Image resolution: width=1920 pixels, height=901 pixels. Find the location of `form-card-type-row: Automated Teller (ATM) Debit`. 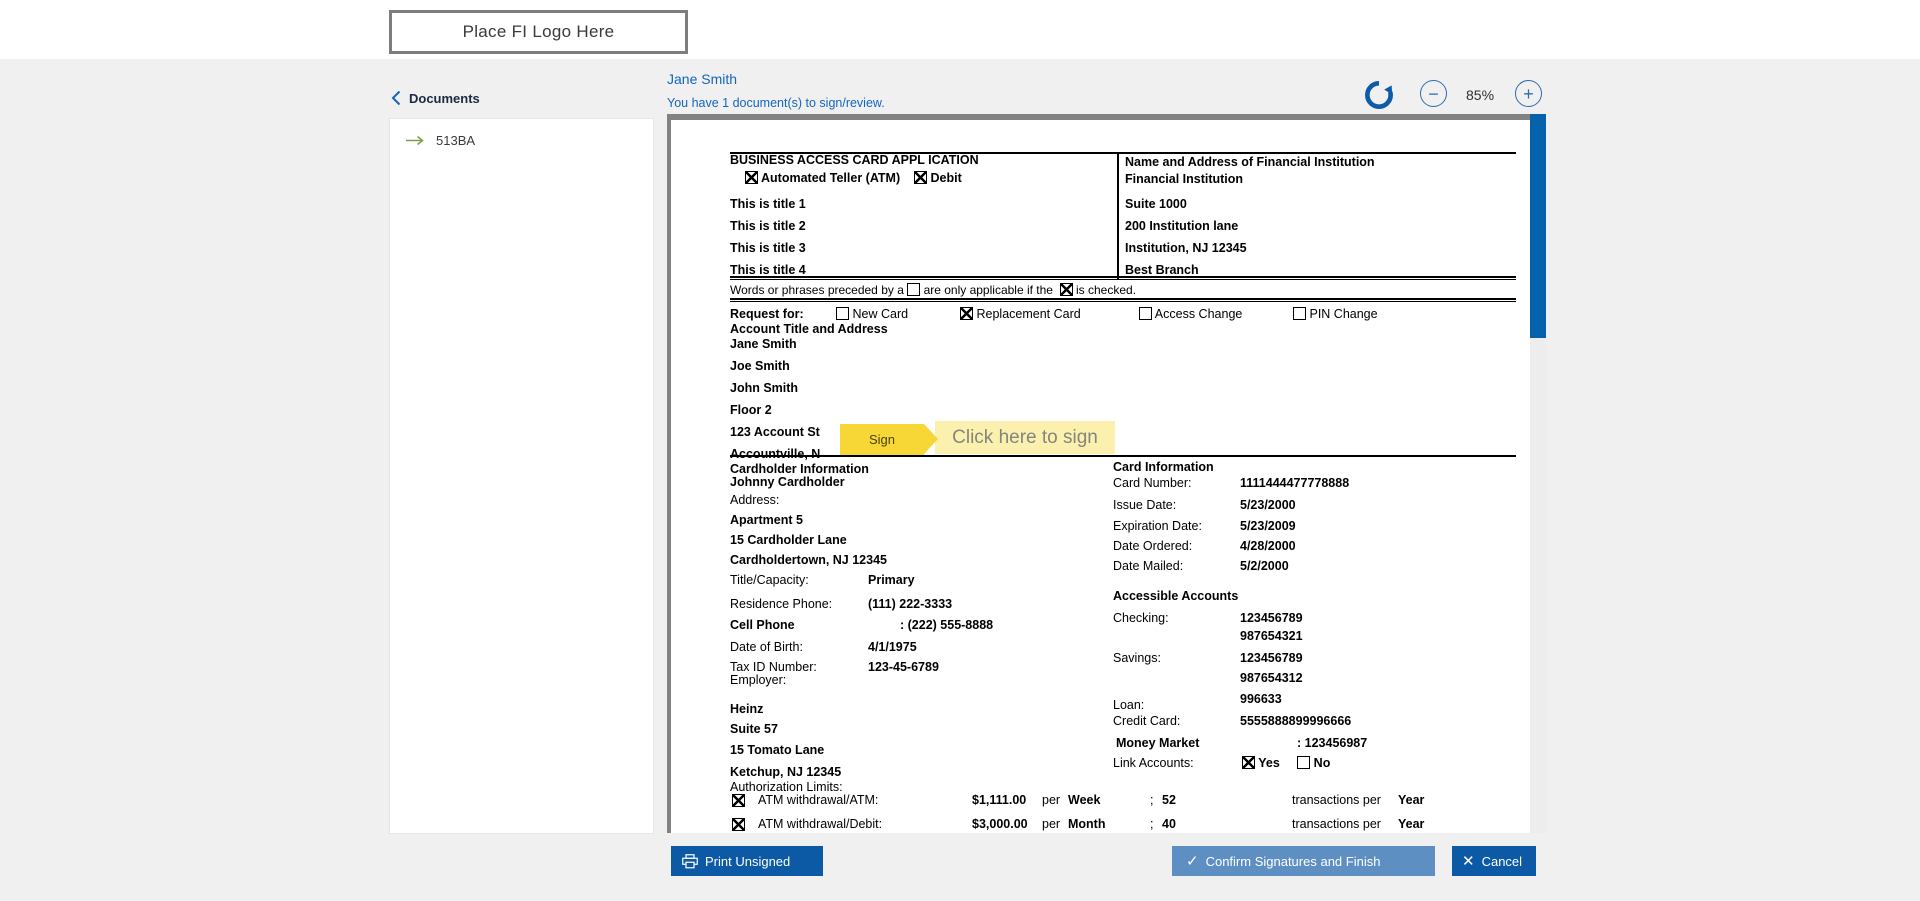

form-card-type-row: Automated Teller (ATM) Debit is located at coordinates (853, 178).